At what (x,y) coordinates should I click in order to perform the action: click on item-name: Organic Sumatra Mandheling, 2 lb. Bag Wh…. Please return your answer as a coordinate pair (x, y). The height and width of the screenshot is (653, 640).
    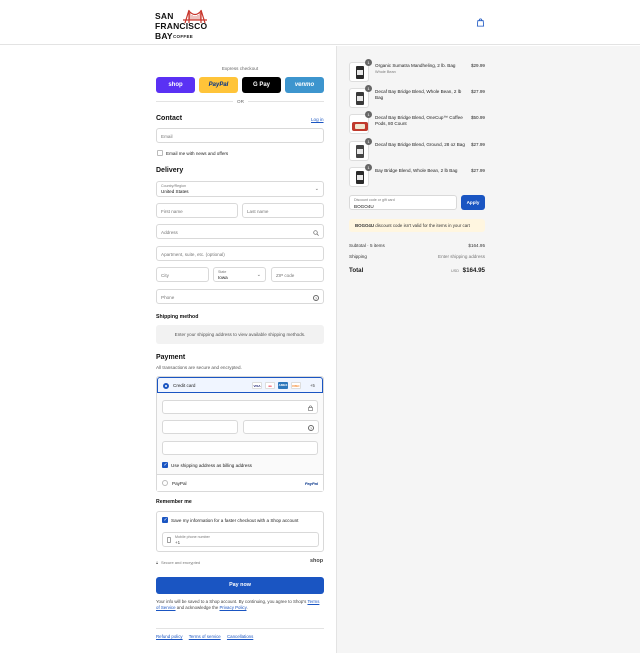
    Looking at the image, I should click on (421, 69).